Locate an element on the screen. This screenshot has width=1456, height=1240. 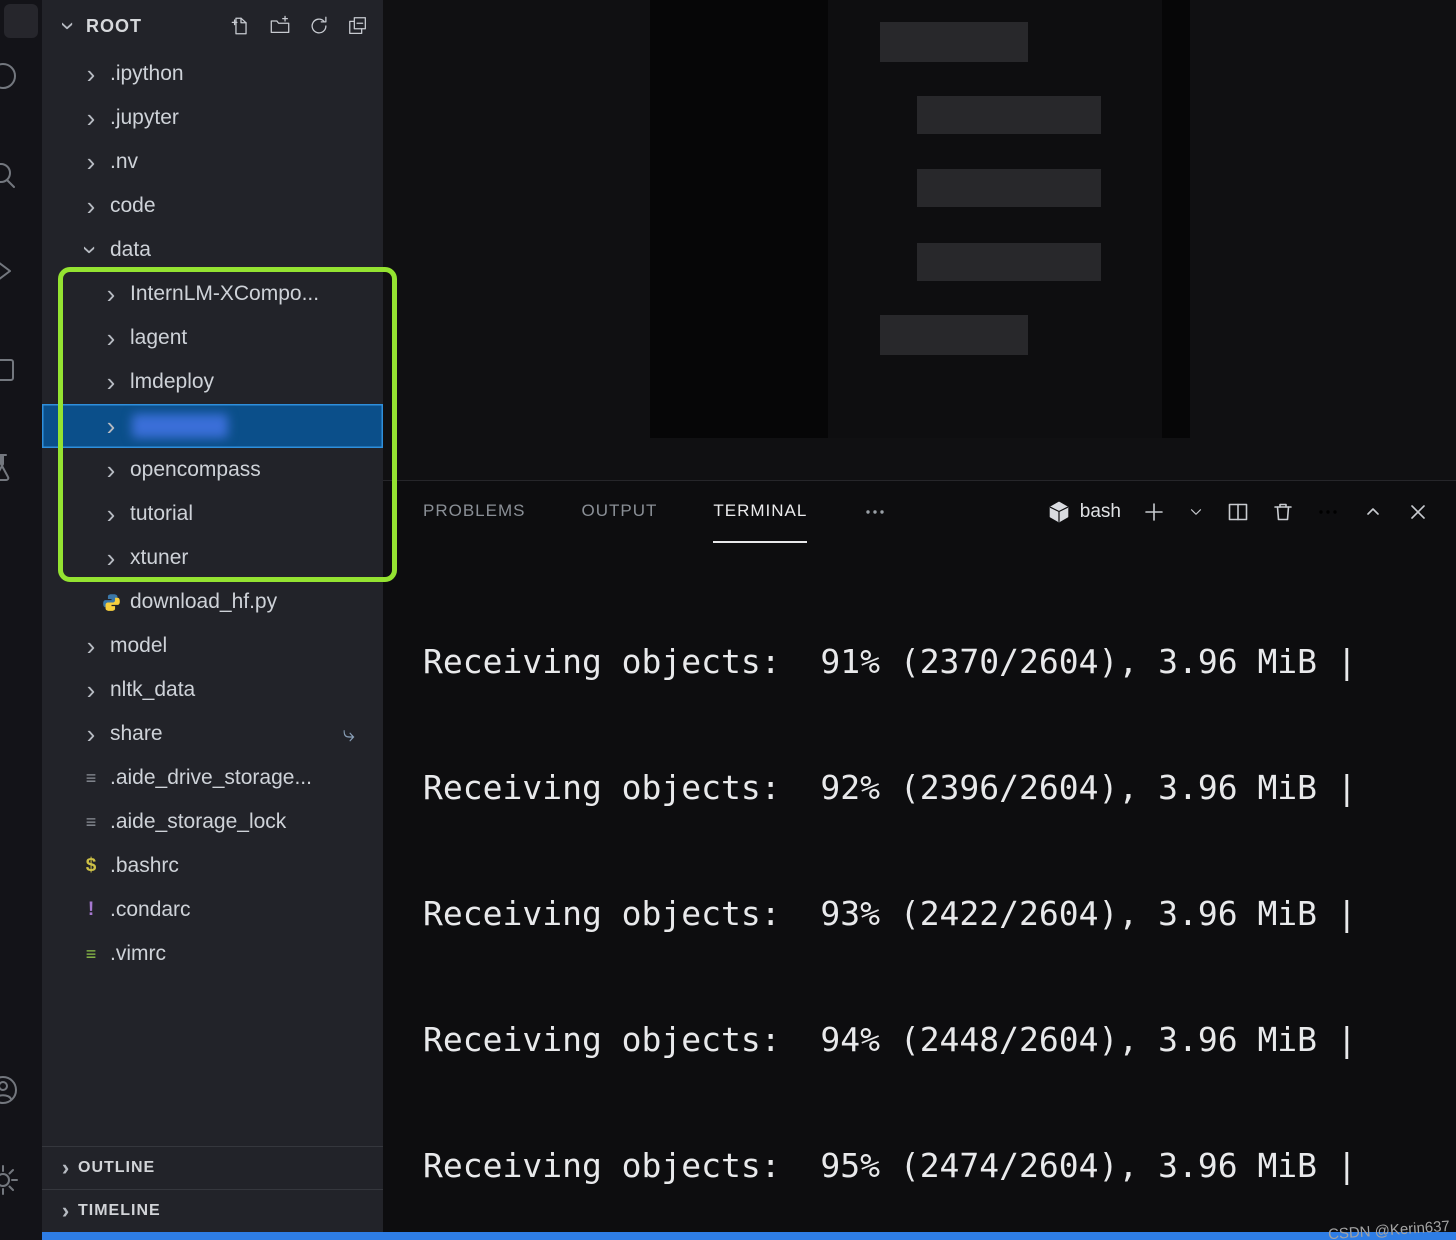
tree-item-redacted: › is located at coordinates (212, 426).